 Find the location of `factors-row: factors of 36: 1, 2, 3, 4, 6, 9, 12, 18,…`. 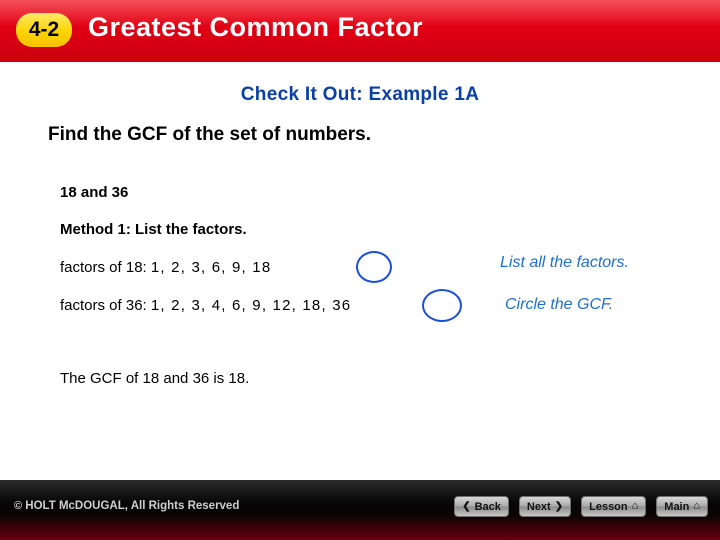

factors-row: factors of 36: 1, 2, 3, 4, 6, 9, 12, 18,… is located at coordinates (205, 305).